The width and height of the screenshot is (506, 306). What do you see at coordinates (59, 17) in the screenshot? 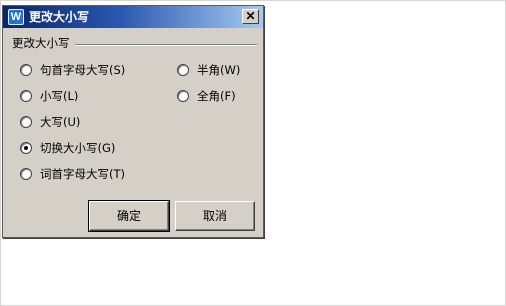
I see `dialog-title: 更改大小写` at bounding box center [59, 17].